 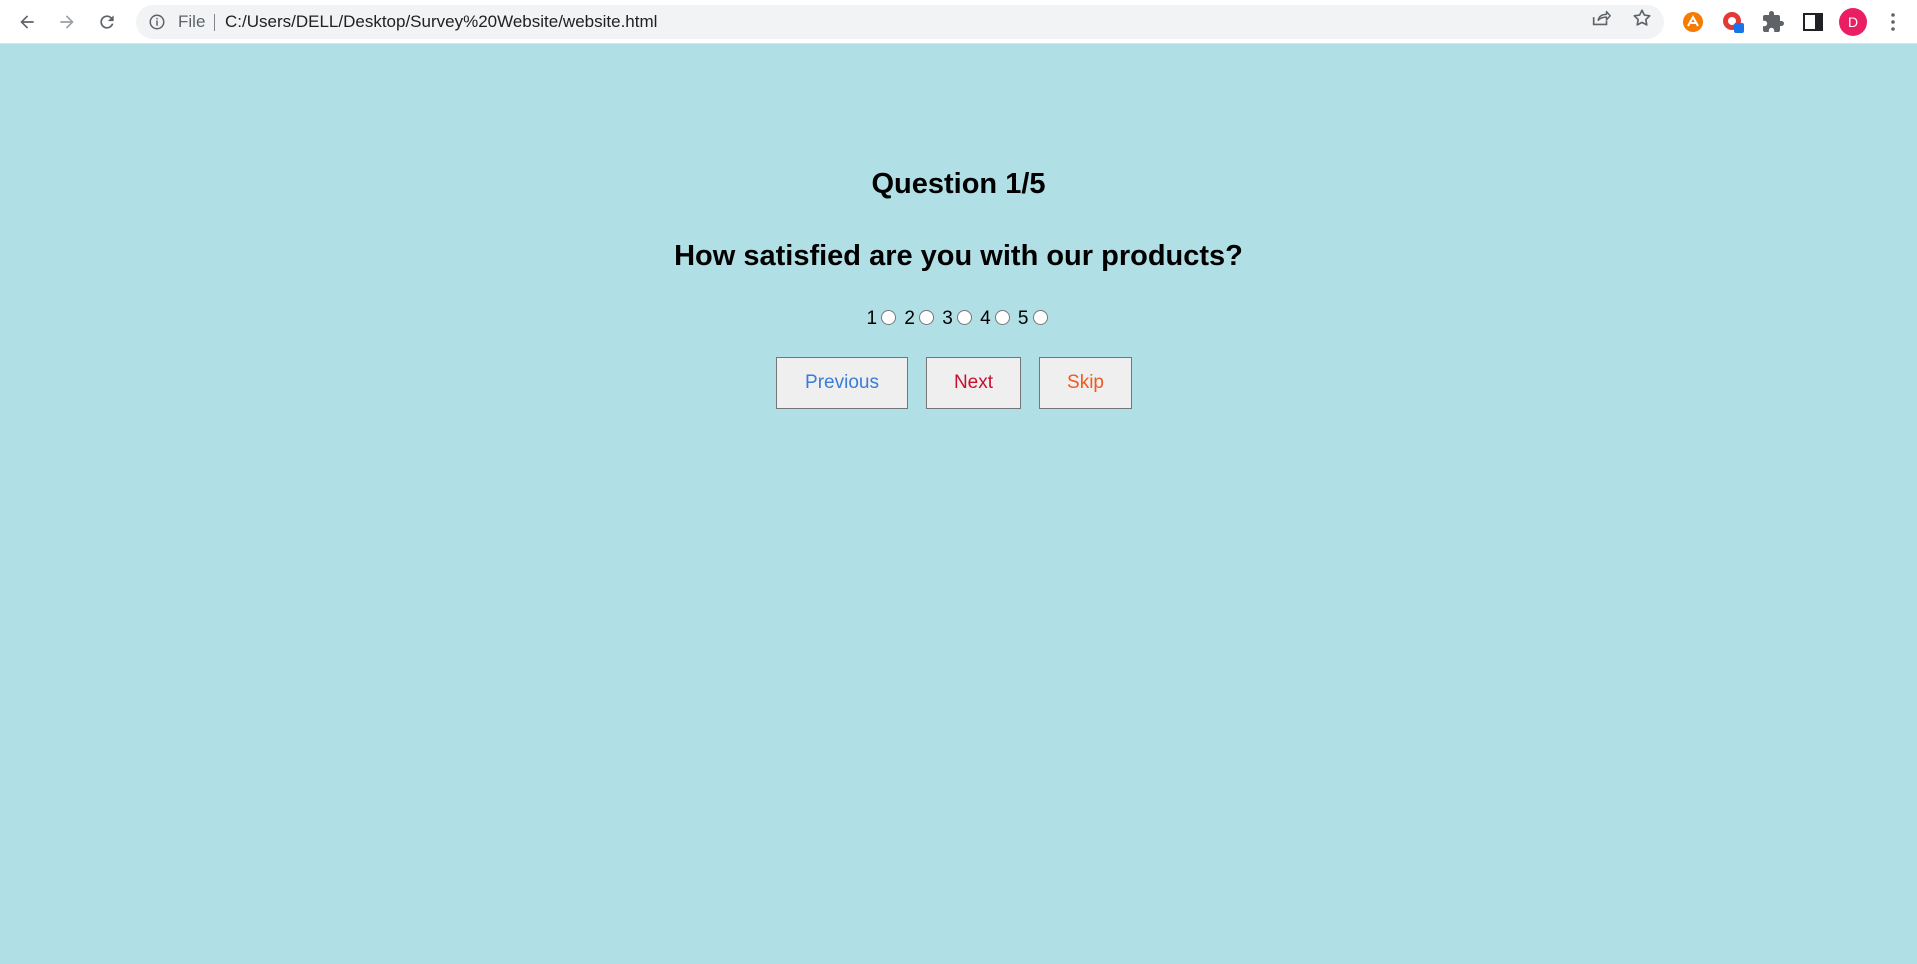 I want to click on puzzle-icon, so click(x=1773, y=21).